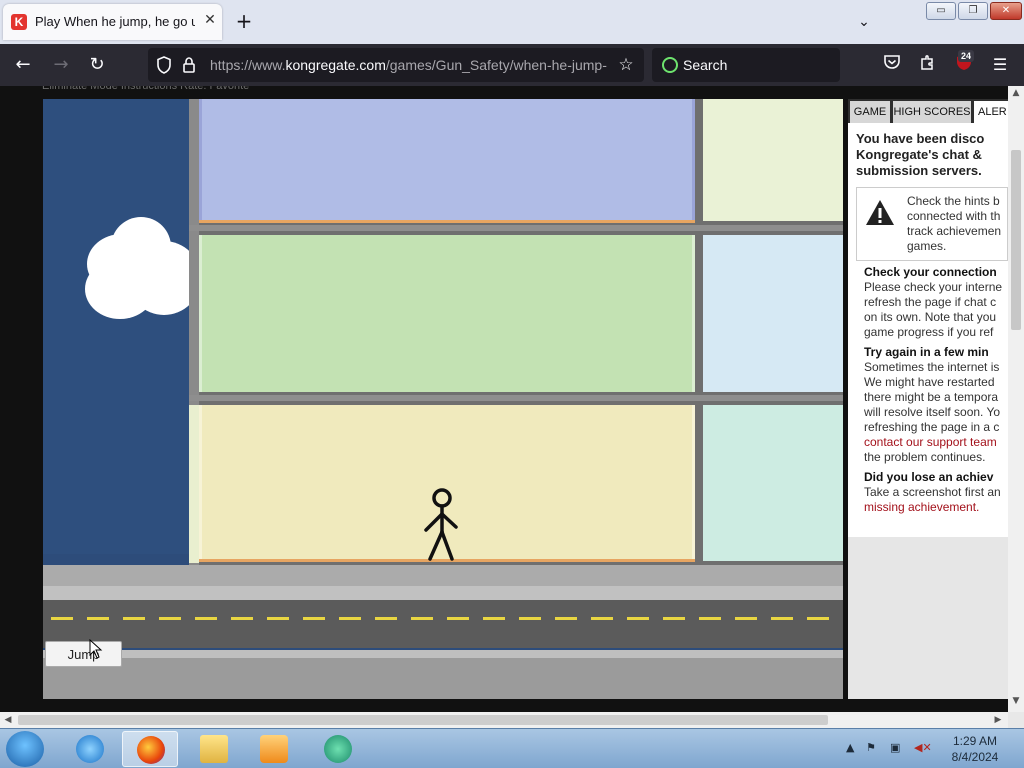  I want to click on tab-close-icon: ✕, so click(210, 20).